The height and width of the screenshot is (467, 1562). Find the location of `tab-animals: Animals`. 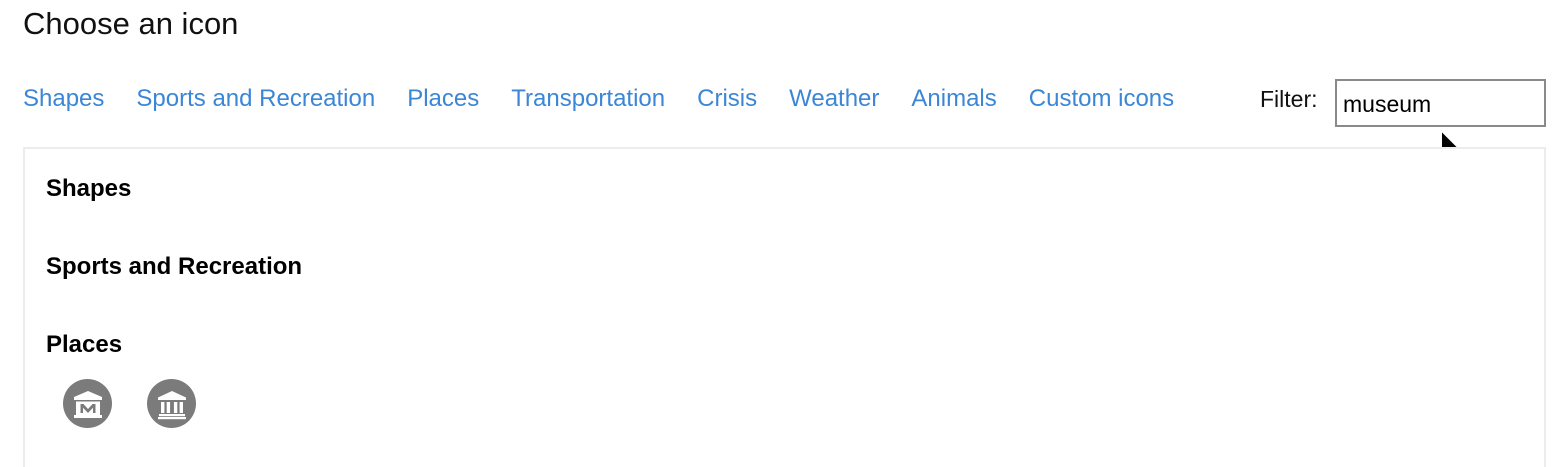

tab-animals: Animals is located at coordinates (953, 99).